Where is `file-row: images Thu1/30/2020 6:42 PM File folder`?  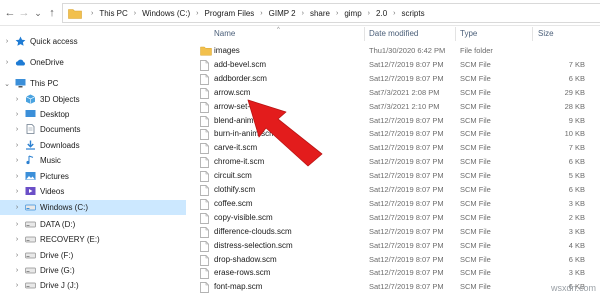
file-row: images Thu1/30/2020 6:42 PM File folder is located at coordinates (397, 51).